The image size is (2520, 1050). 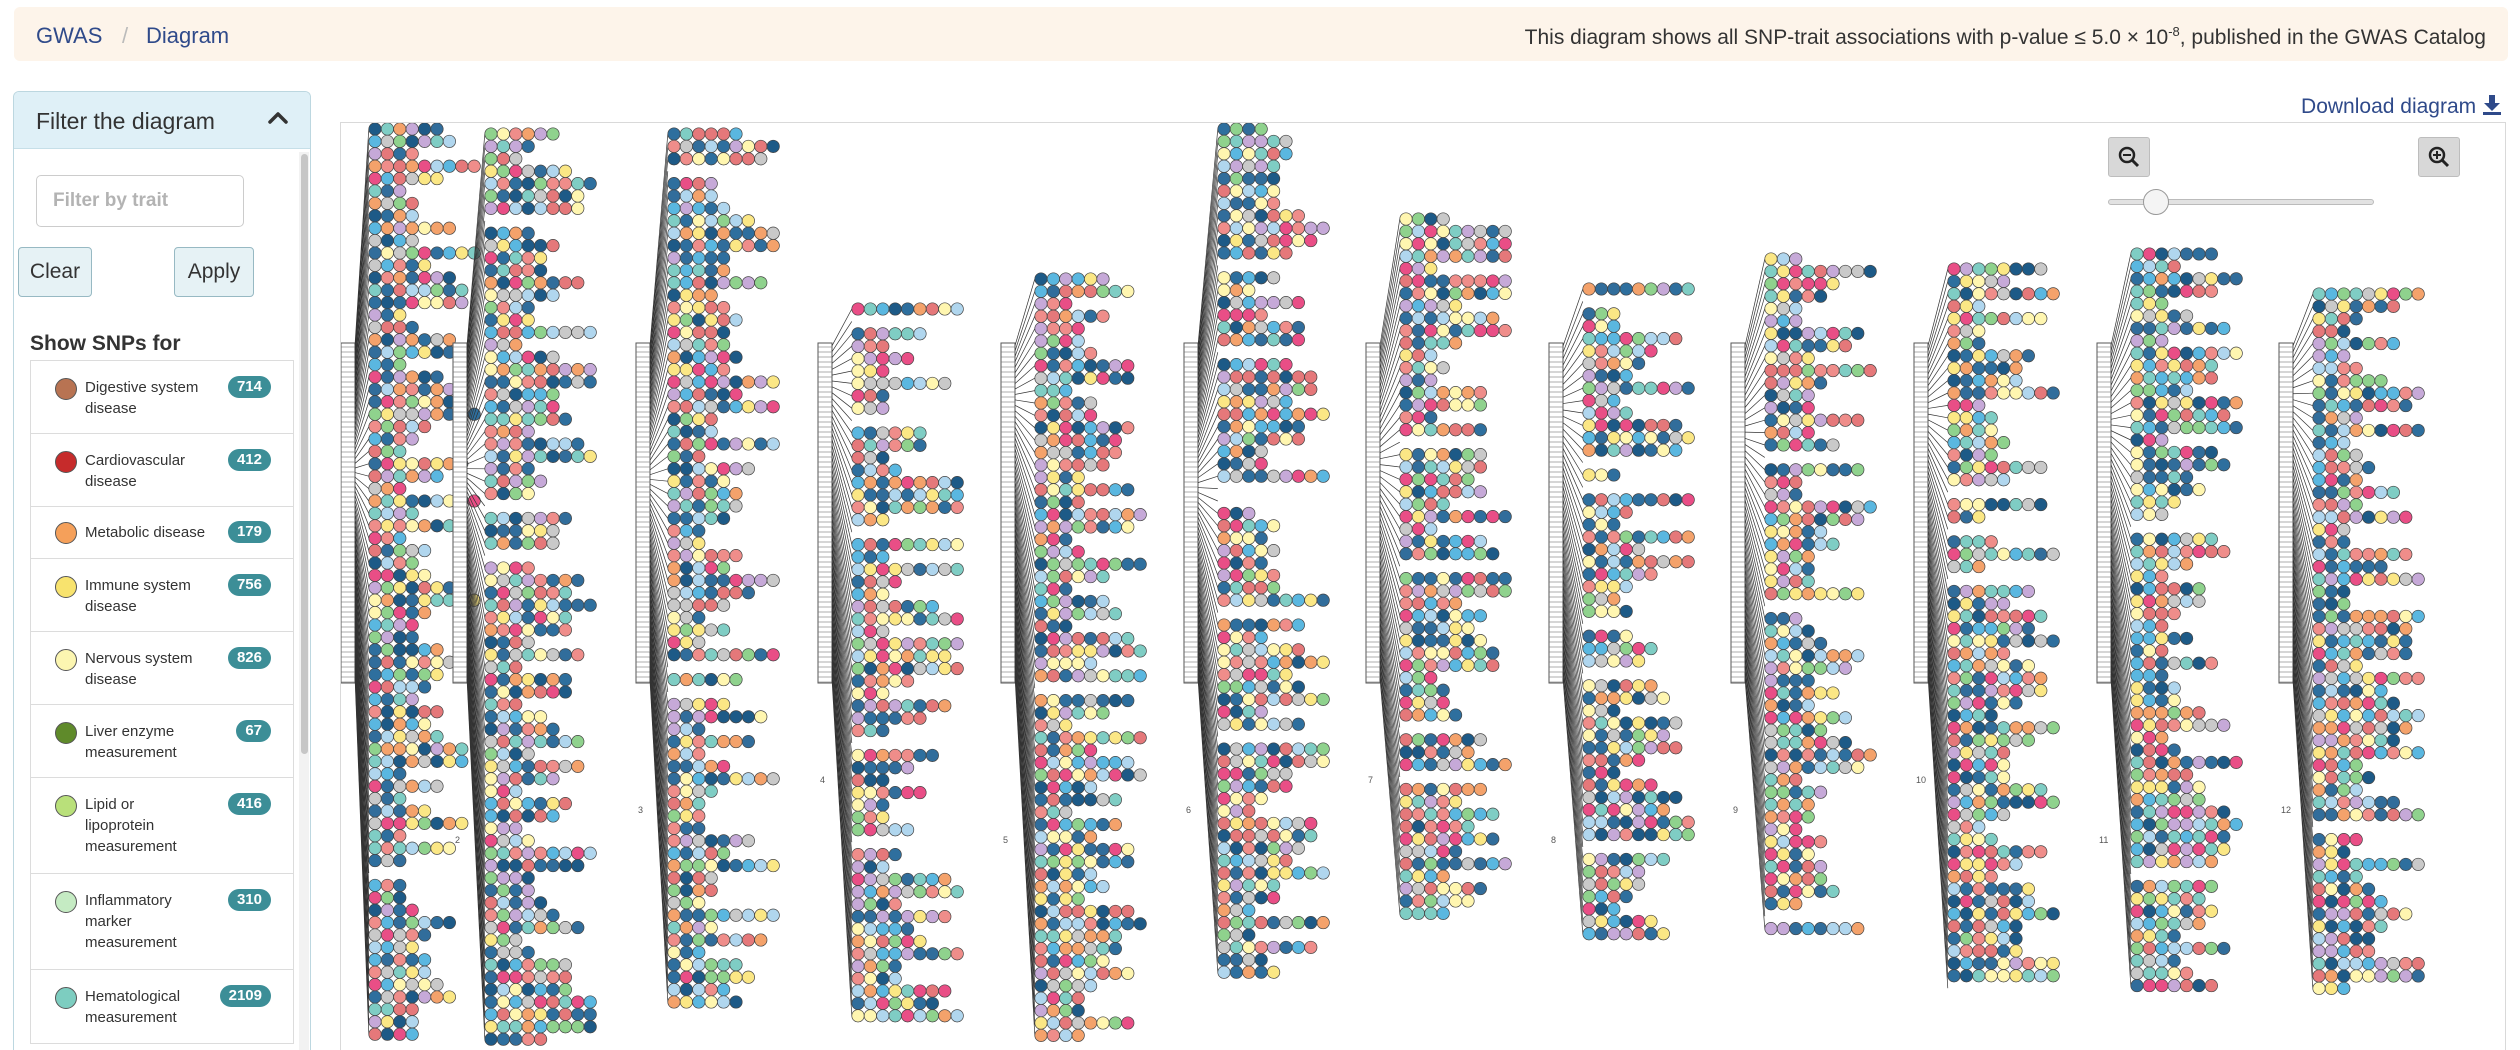 I want to click on breadcrumb-home-link: GWAS, so click(x=69, y=36).